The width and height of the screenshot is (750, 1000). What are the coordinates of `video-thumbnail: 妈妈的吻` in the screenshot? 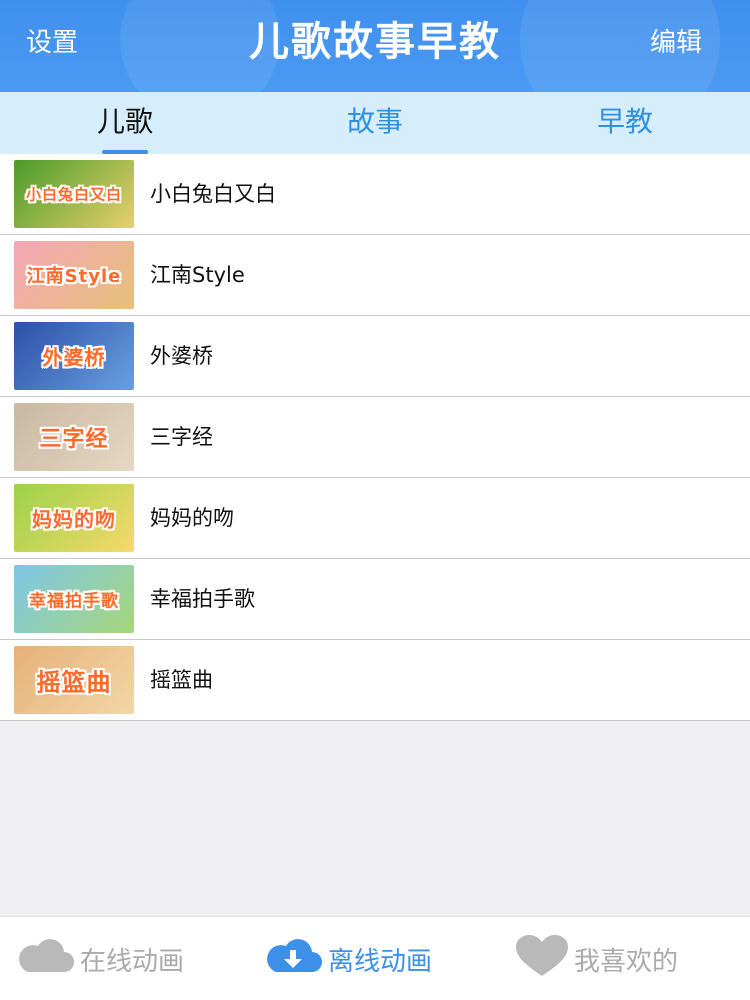 It's located at (74, 518).